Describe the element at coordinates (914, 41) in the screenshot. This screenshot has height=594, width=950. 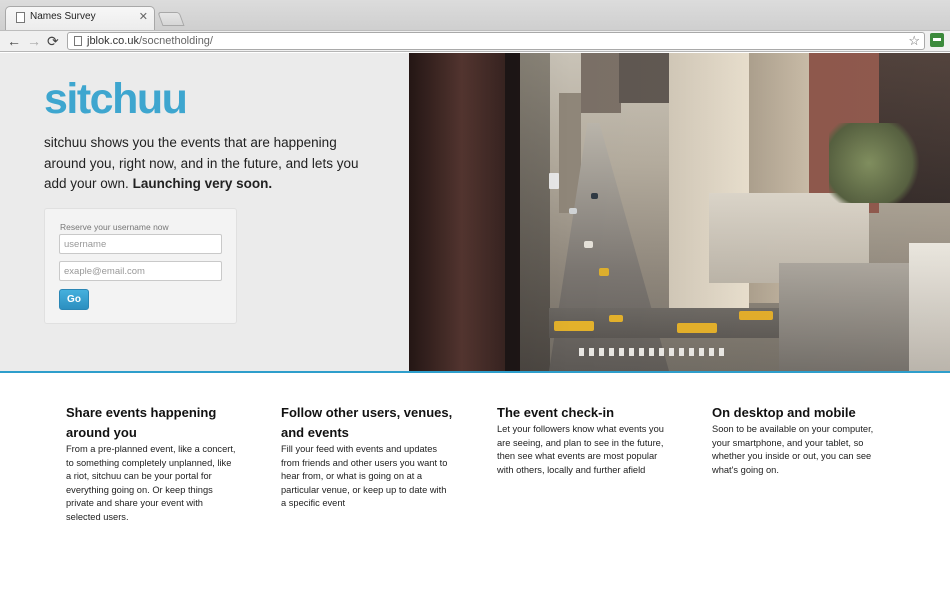
I see `bookmark-star-icon: ☆` at that location.